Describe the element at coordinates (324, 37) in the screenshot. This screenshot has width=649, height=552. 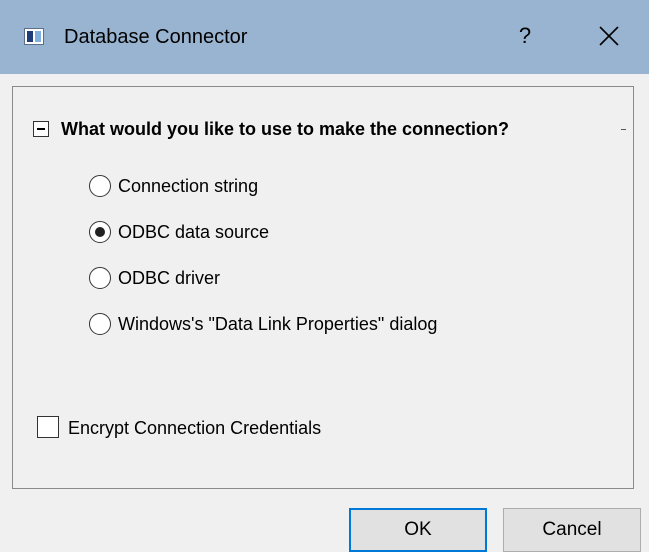
I see `title-bar: Database Connector ?` at that location.